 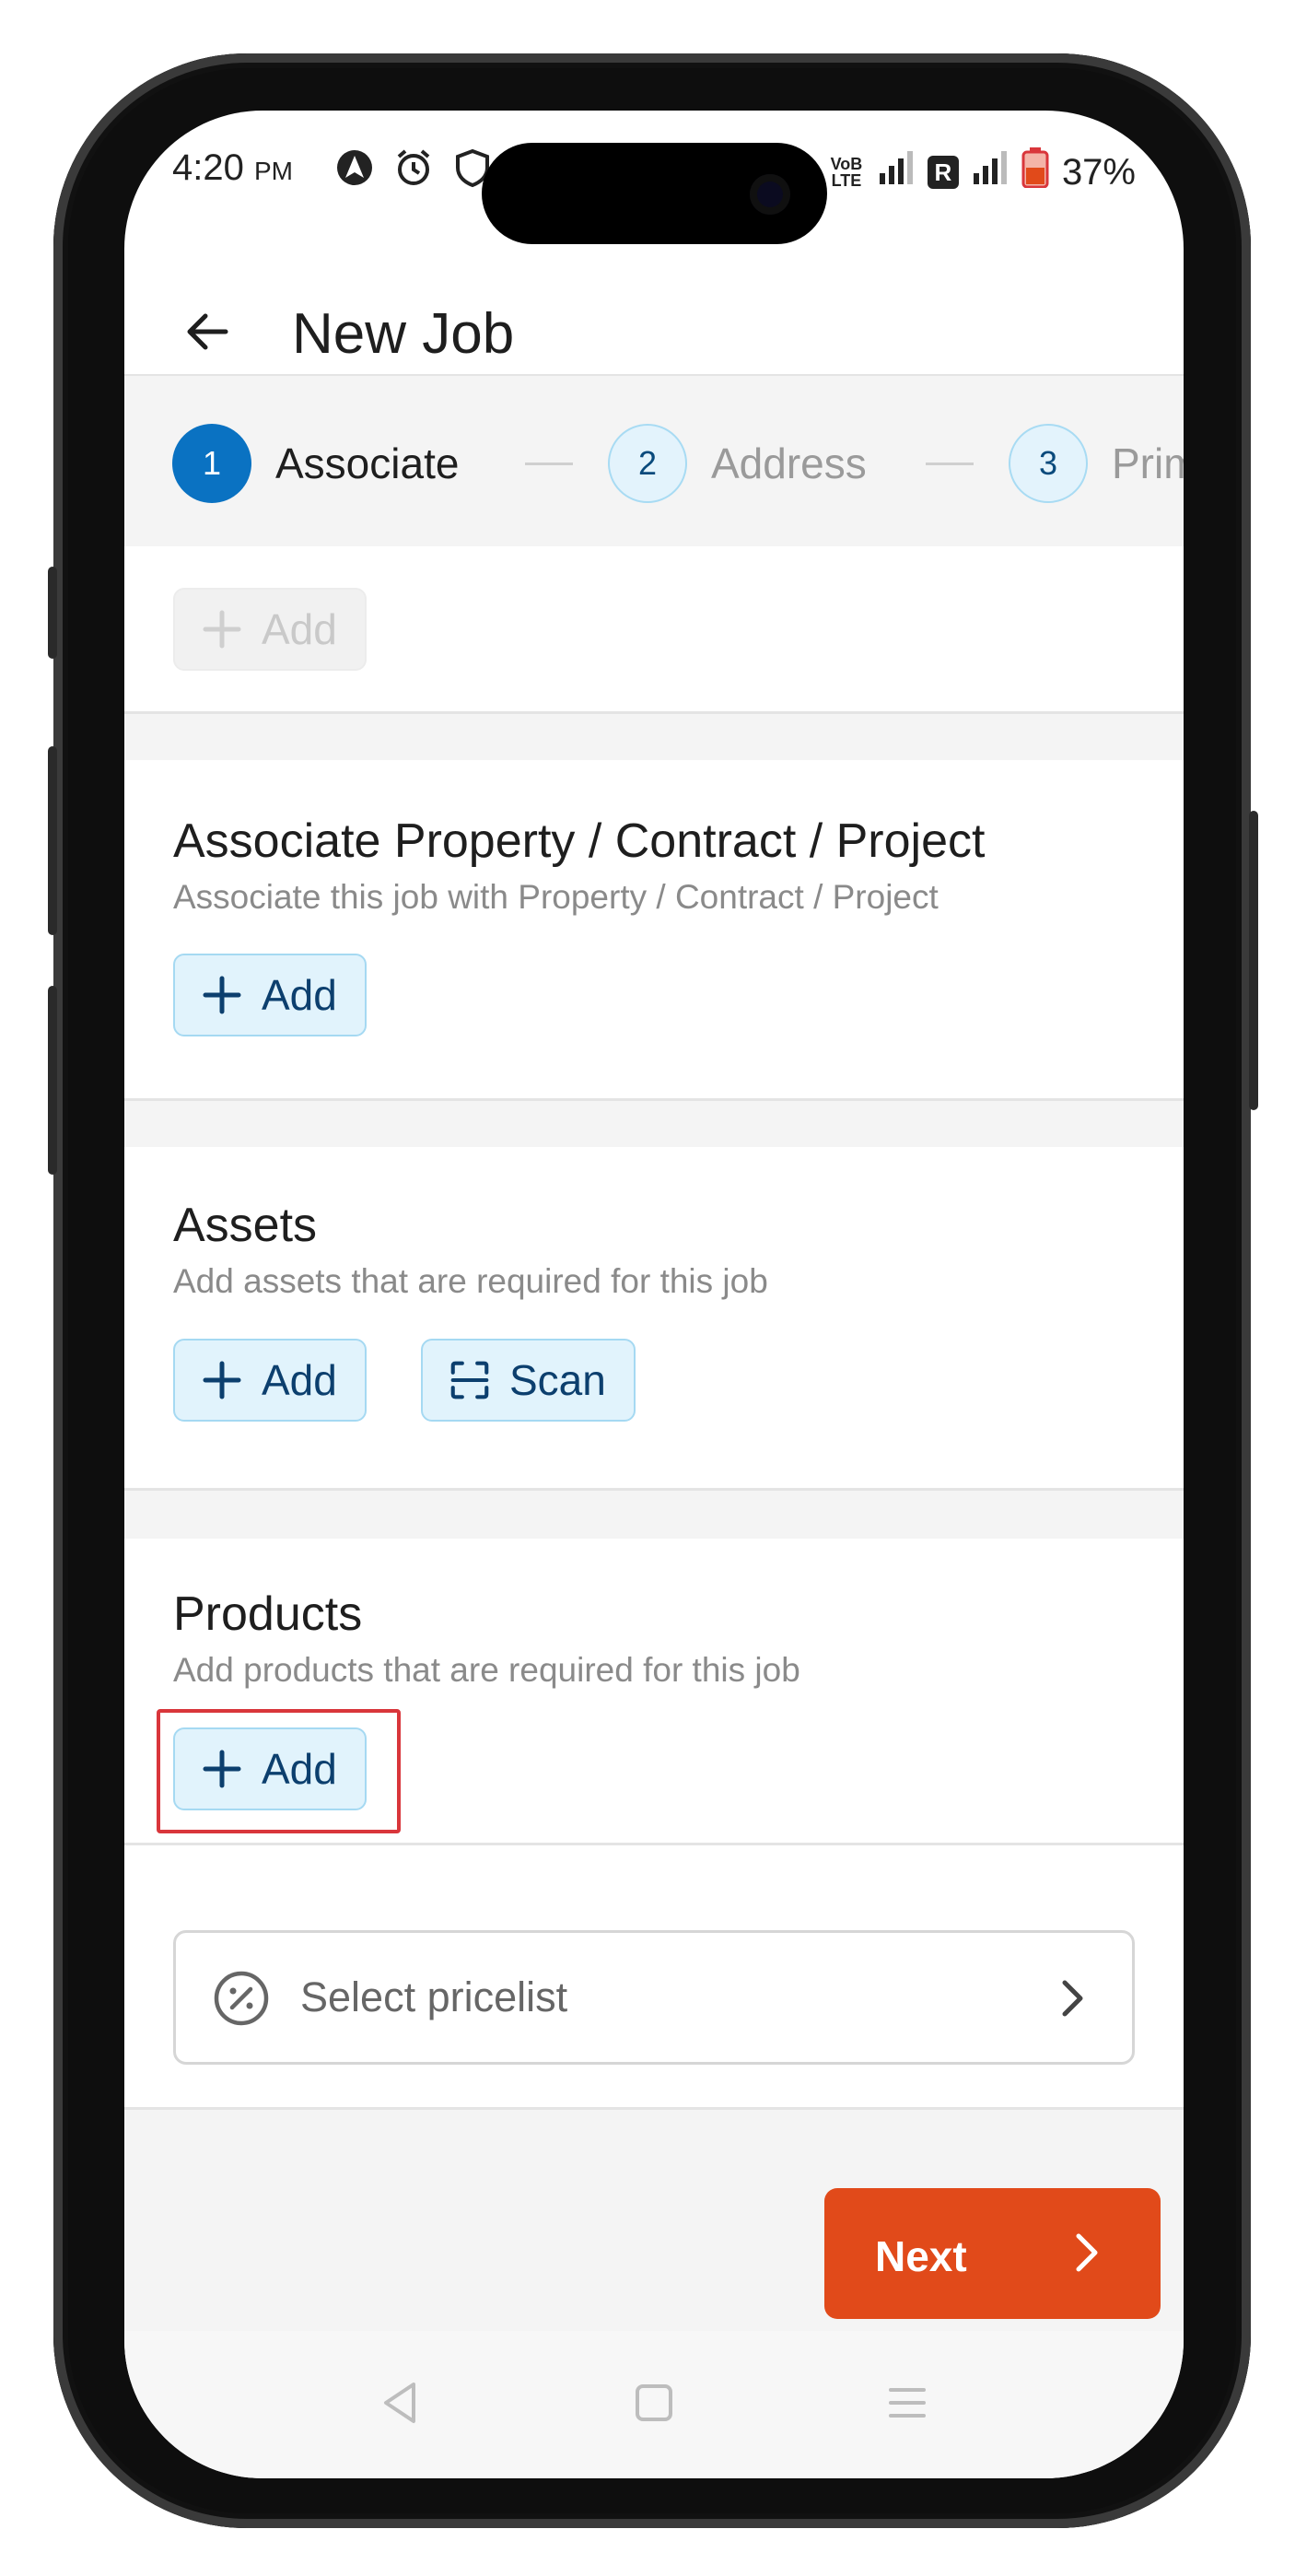 I want to click on page-title: New Job, so click(x=404, y=334).